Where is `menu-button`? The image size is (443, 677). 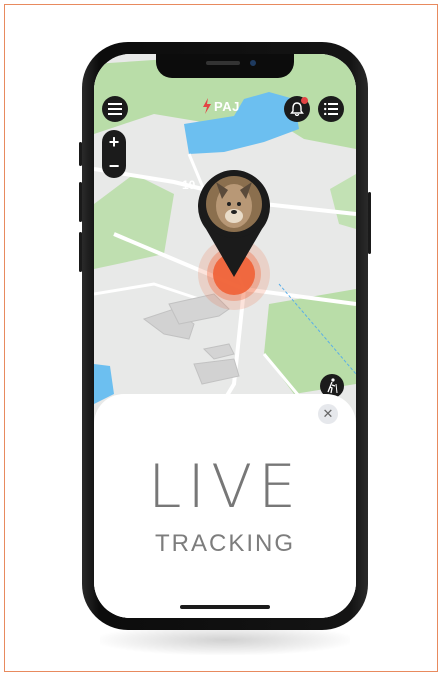
menu-button is located at coordinates (115, 109).